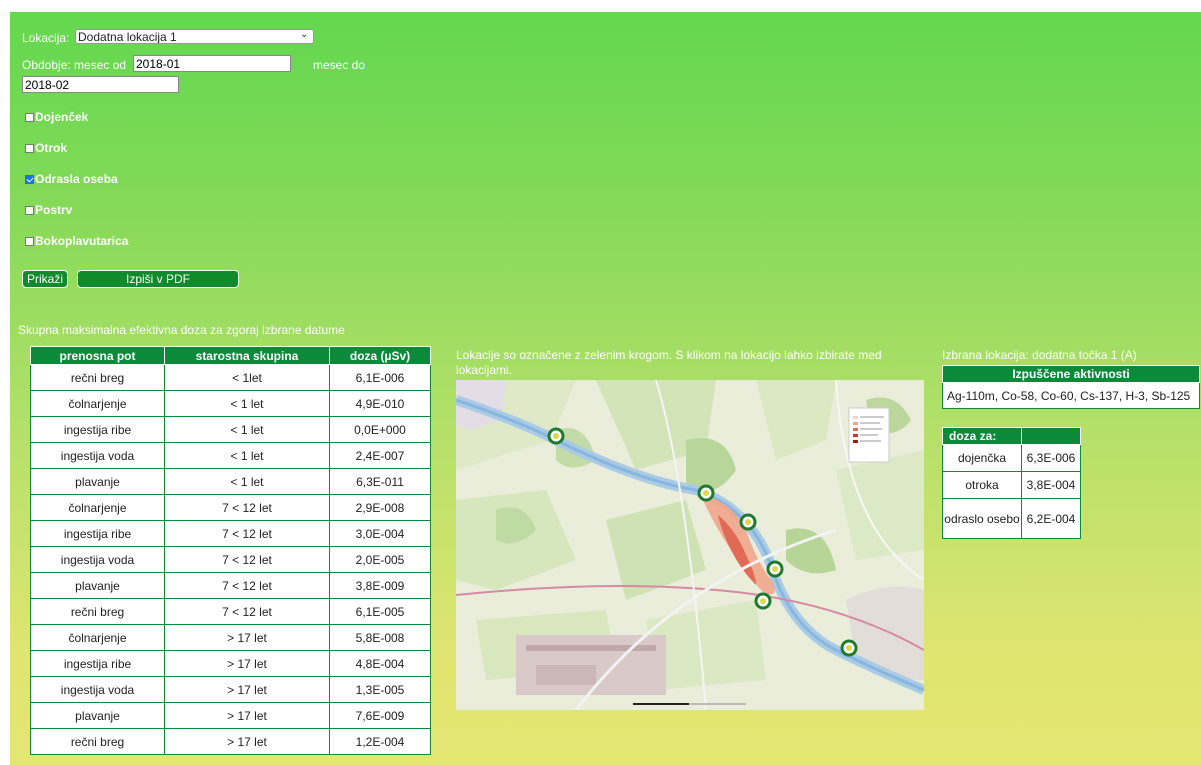  I want to click on table-row: rečni breg < 1let 6,1E-006, so click(230, 377).